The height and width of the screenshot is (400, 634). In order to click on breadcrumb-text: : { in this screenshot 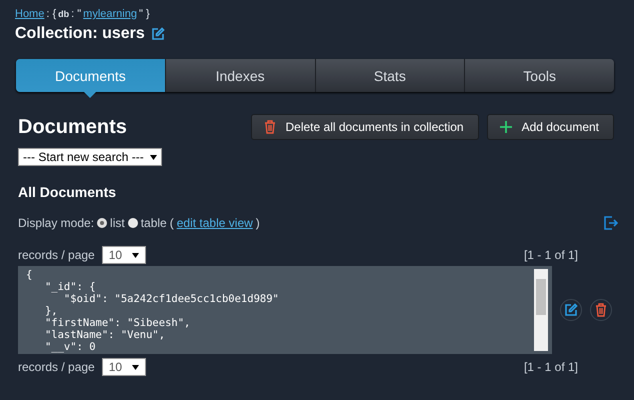, I will do `click(51, 14)`.